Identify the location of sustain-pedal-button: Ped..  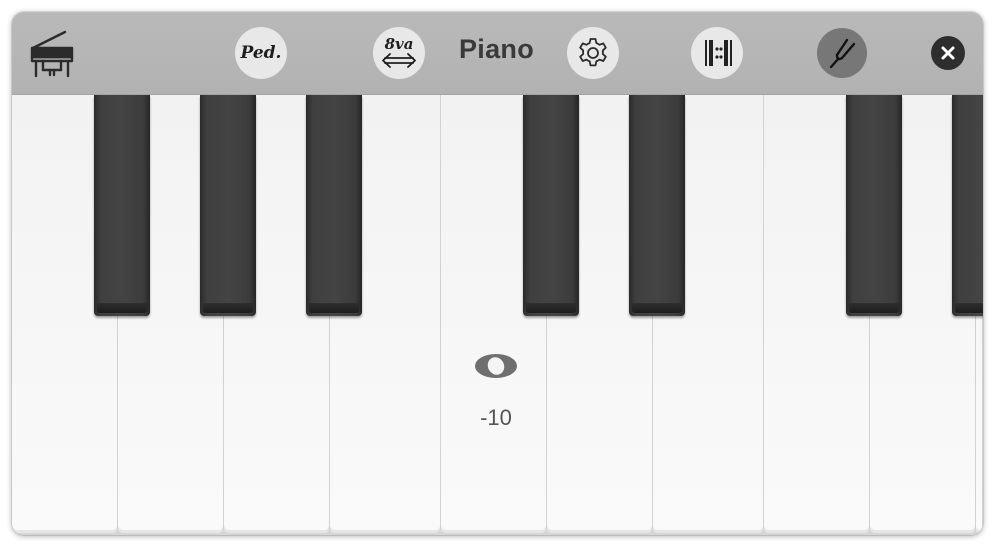
(261, 53).